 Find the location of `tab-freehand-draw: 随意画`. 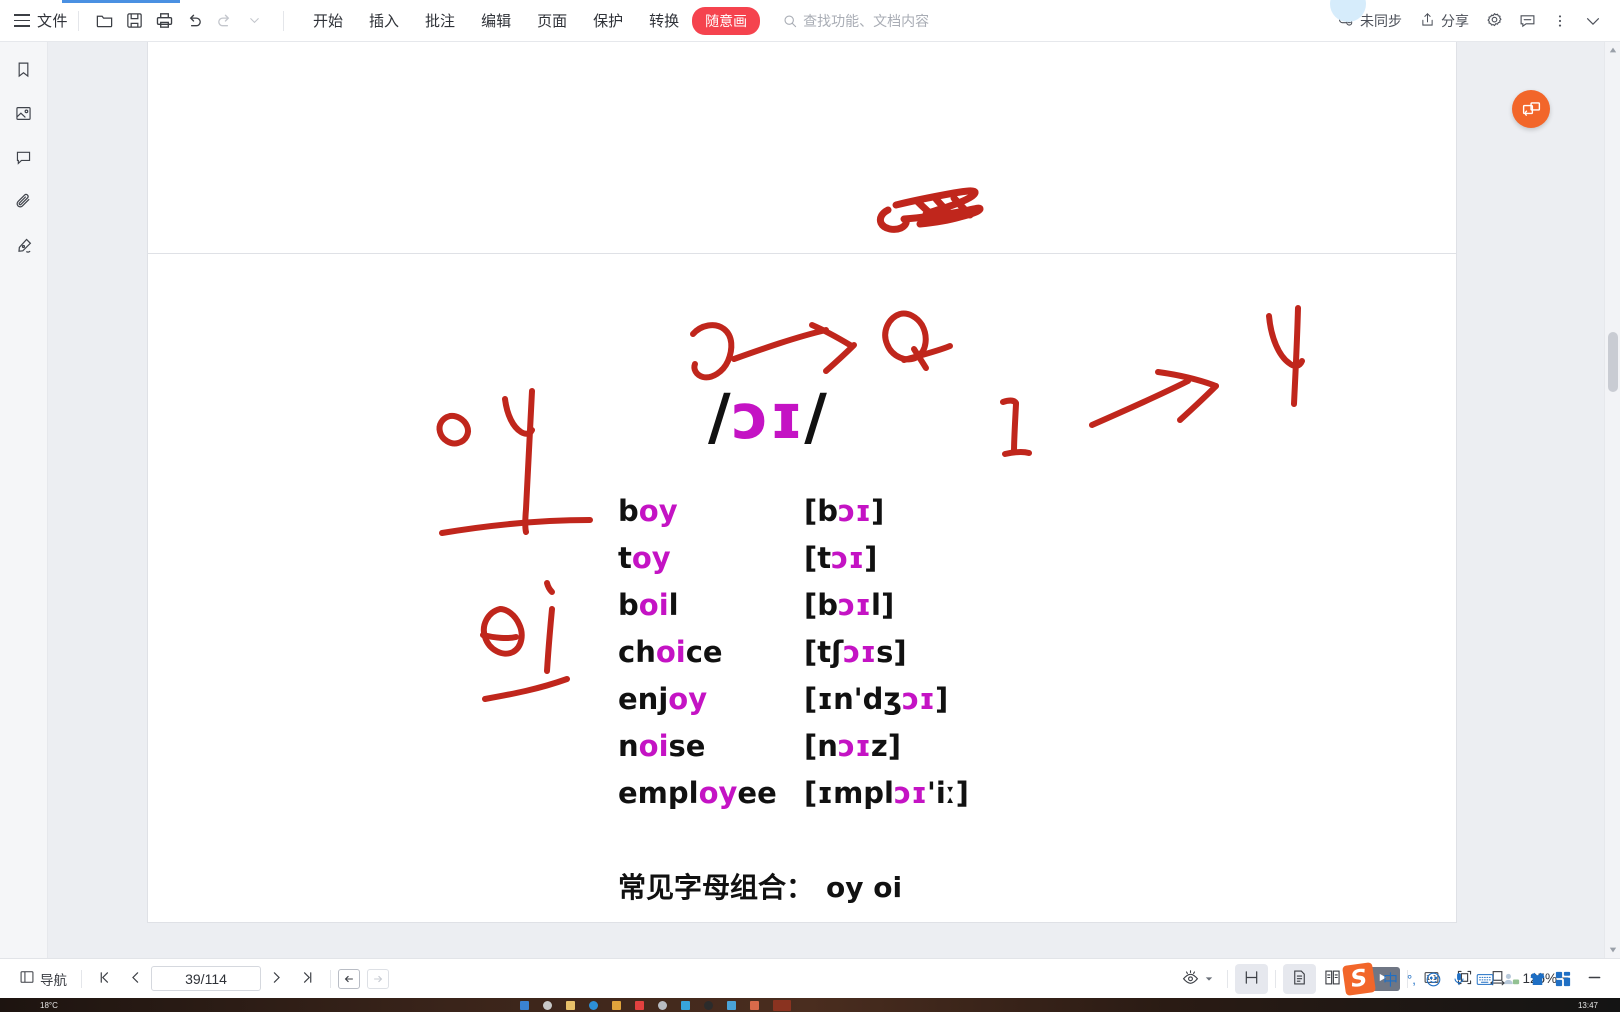

tab-freehand-draw: 随意画 is located at coordinates (726, 20).